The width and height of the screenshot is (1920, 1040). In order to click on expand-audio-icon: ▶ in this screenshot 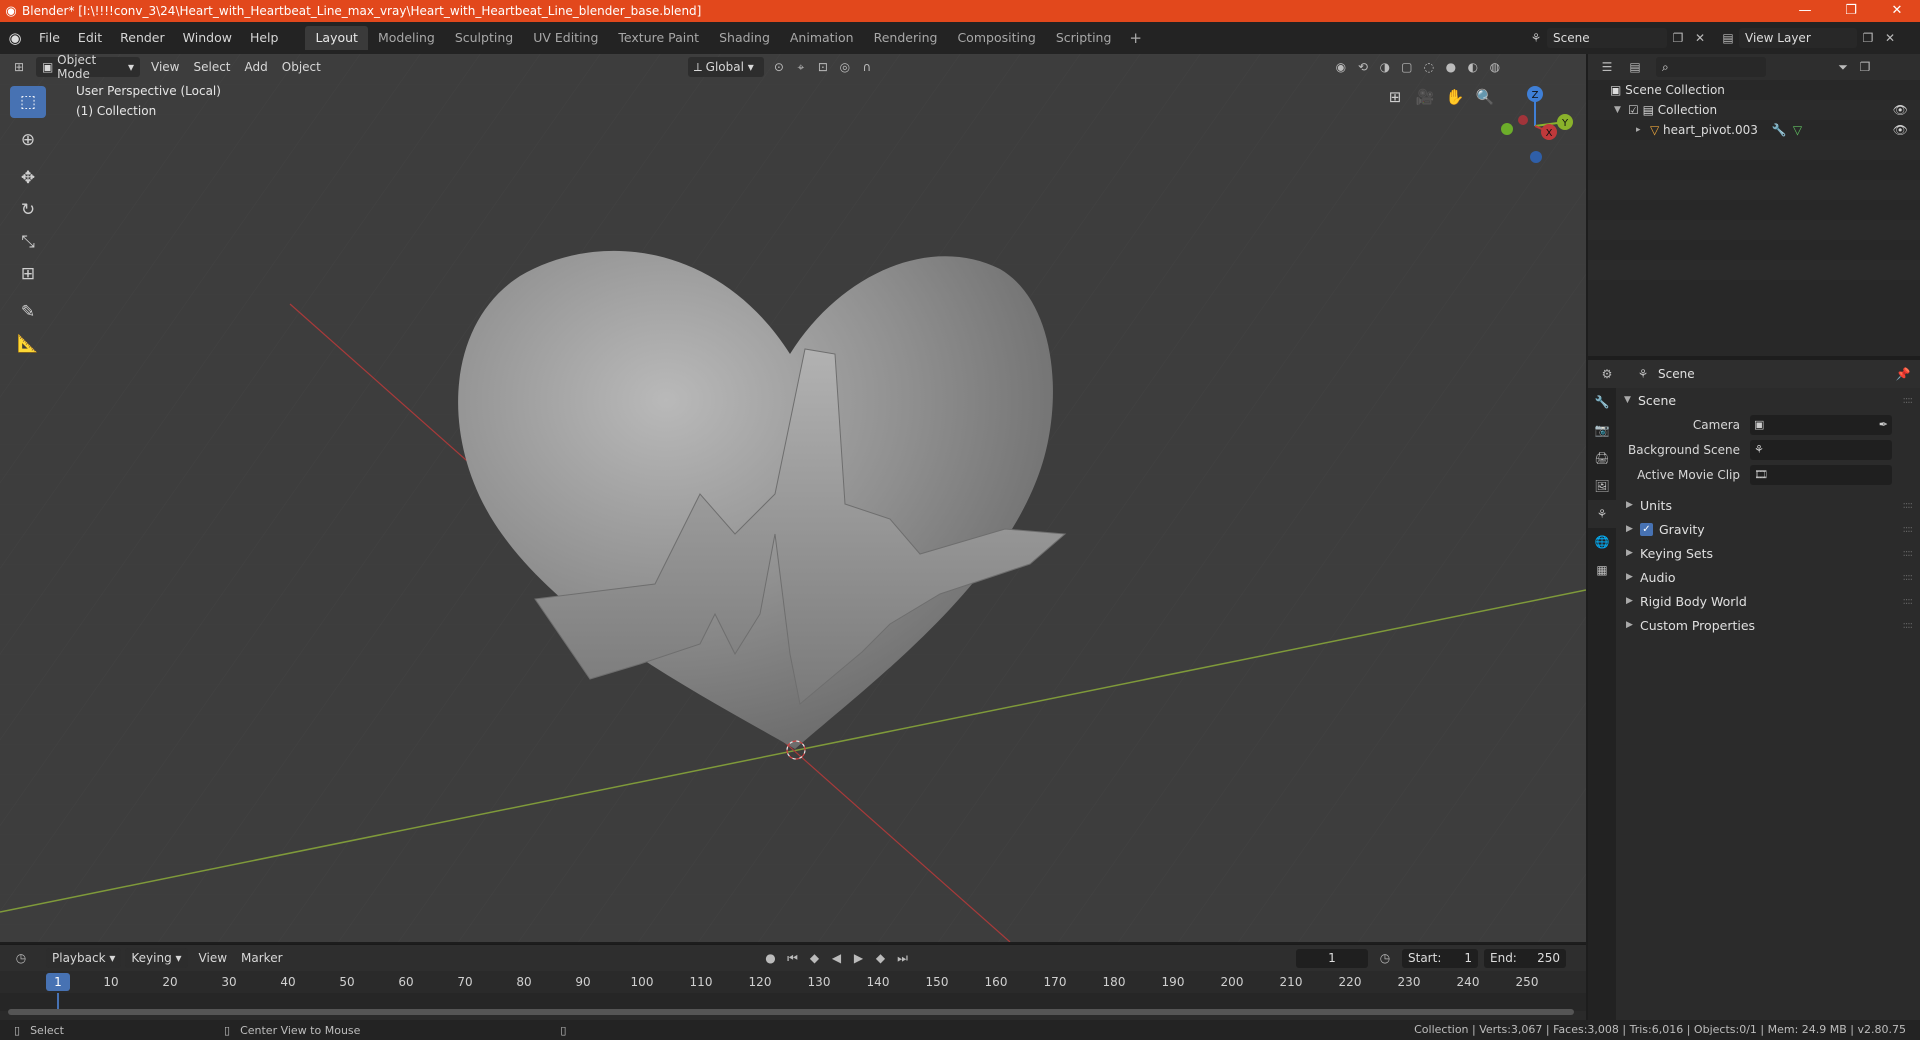, I will do `click(1633, 577)`.